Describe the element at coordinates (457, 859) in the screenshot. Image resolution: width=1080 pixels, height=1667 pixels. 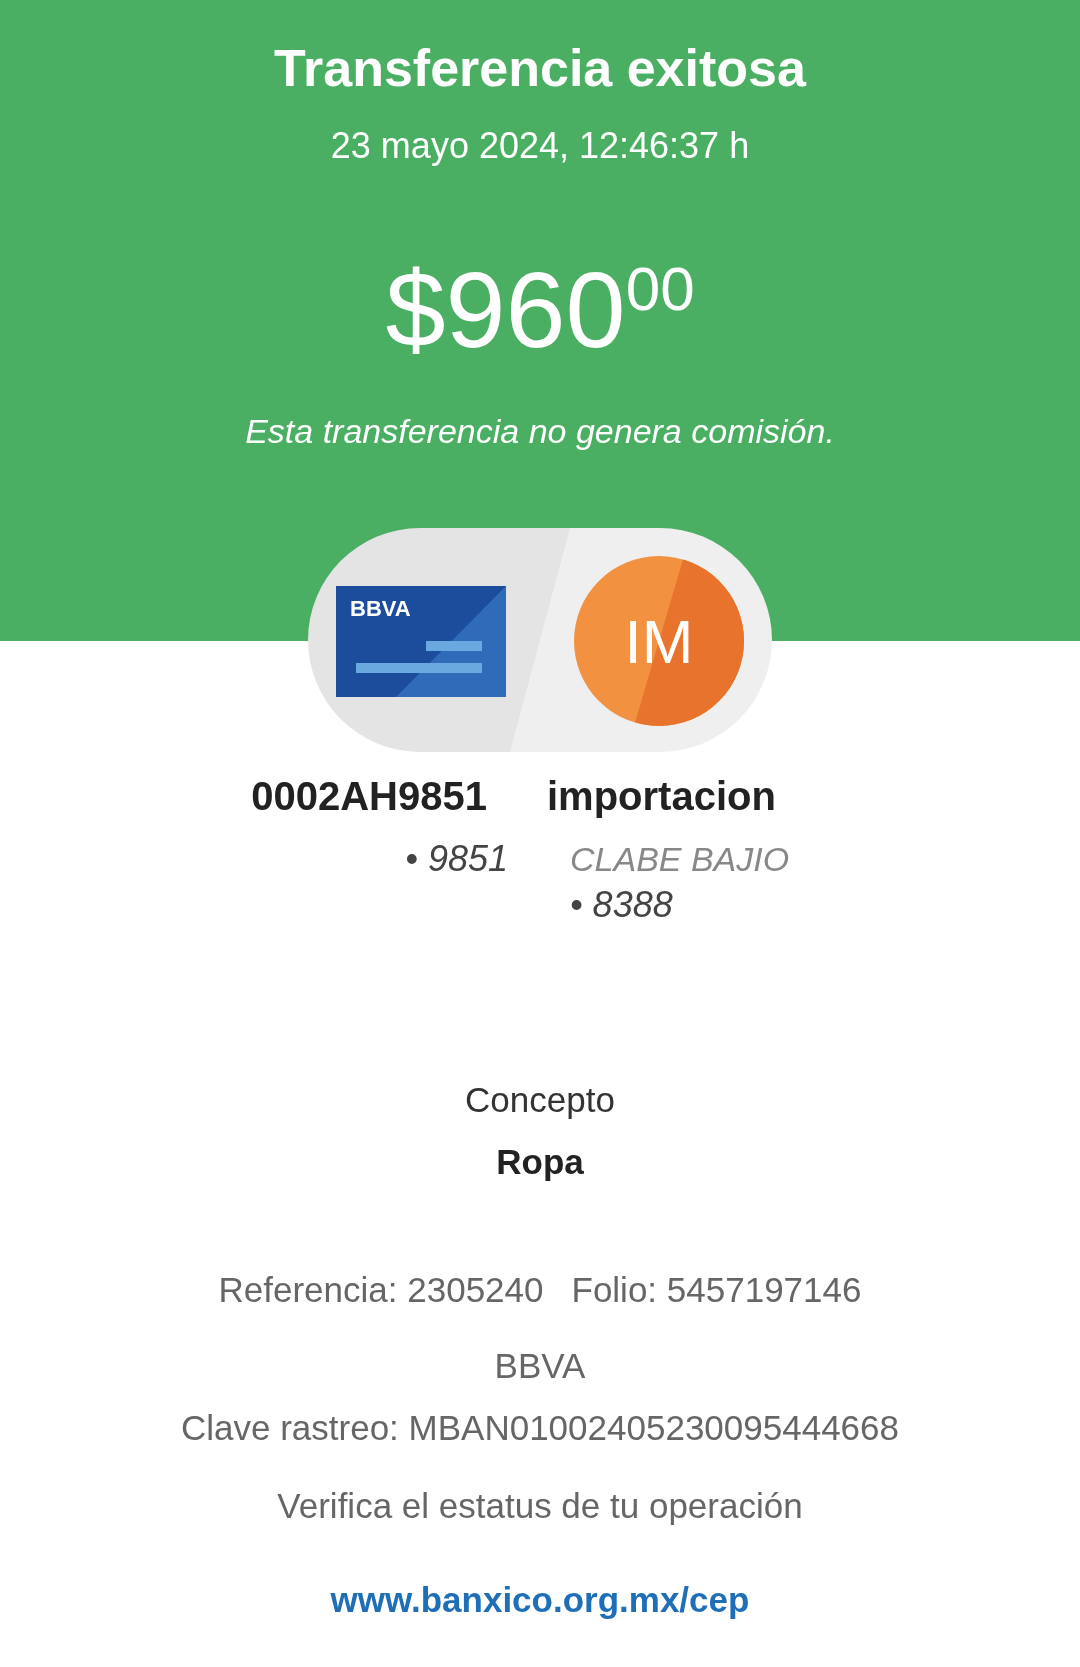
I see `origin-account: • 9851` at that location.